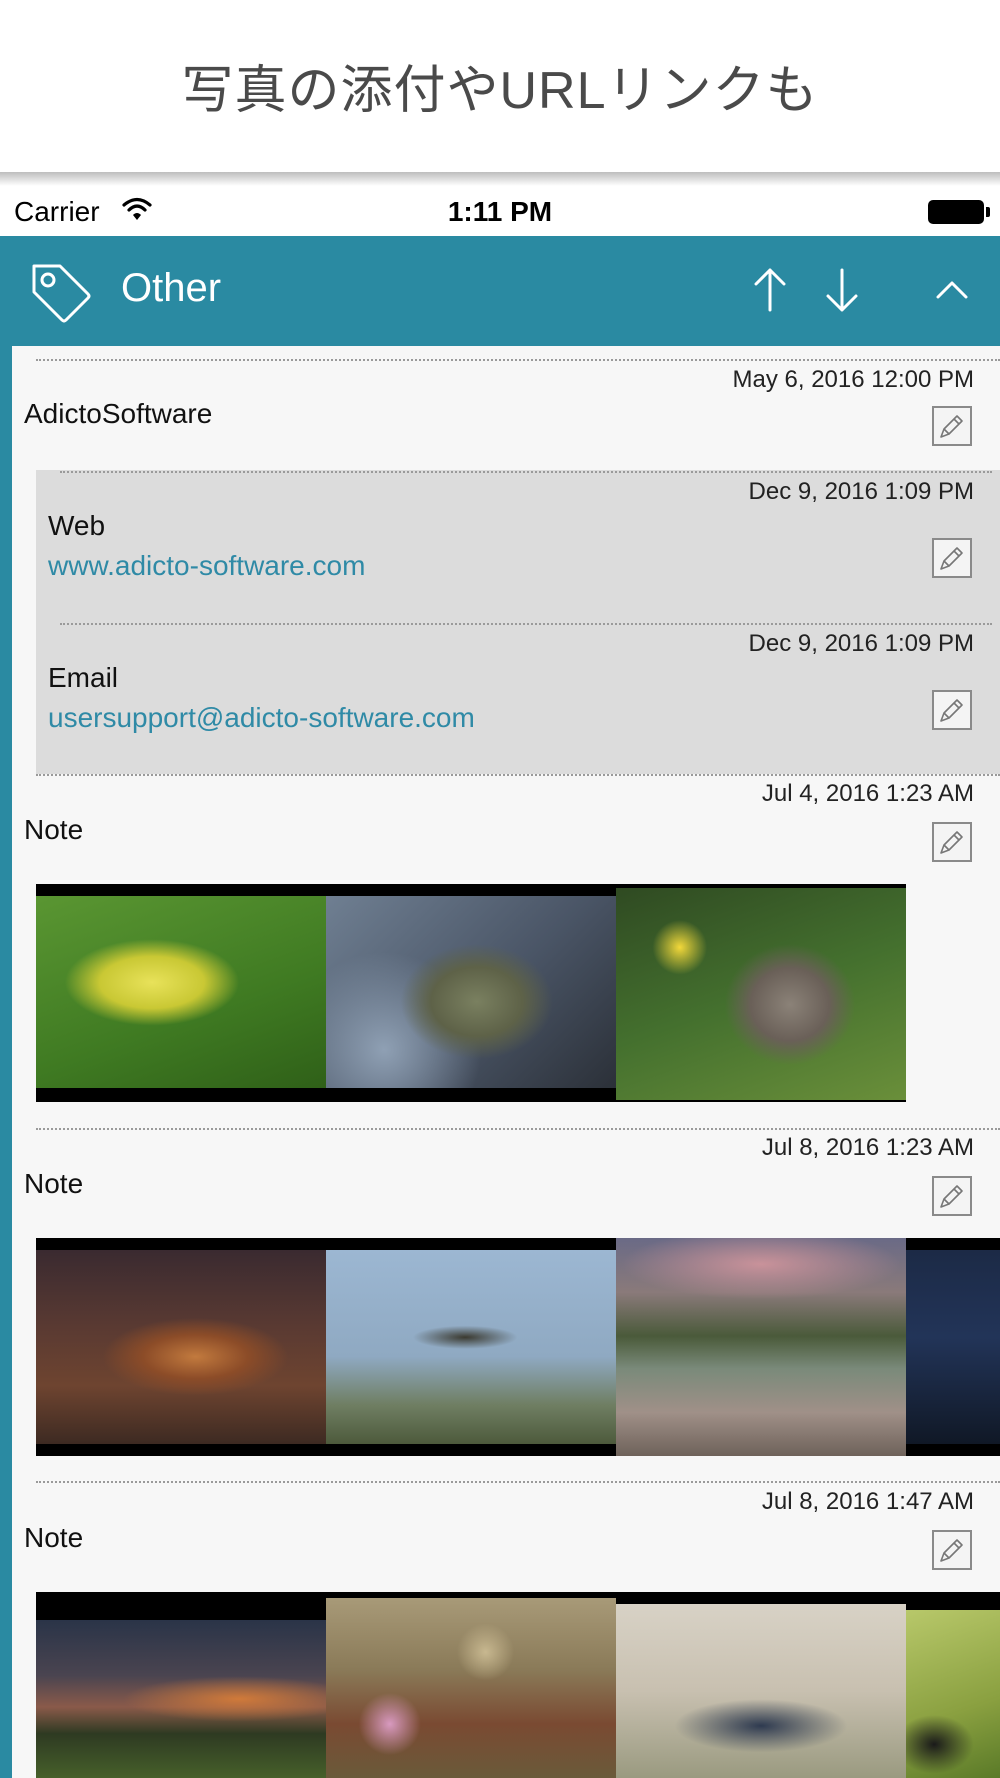 Image resolution: width=1000 pixels, height=1778 pixels. What do you see at coordinates (471, 1347) in the screenshot?
I see `dragonfly-photo` at bounding box center [471, 1347].